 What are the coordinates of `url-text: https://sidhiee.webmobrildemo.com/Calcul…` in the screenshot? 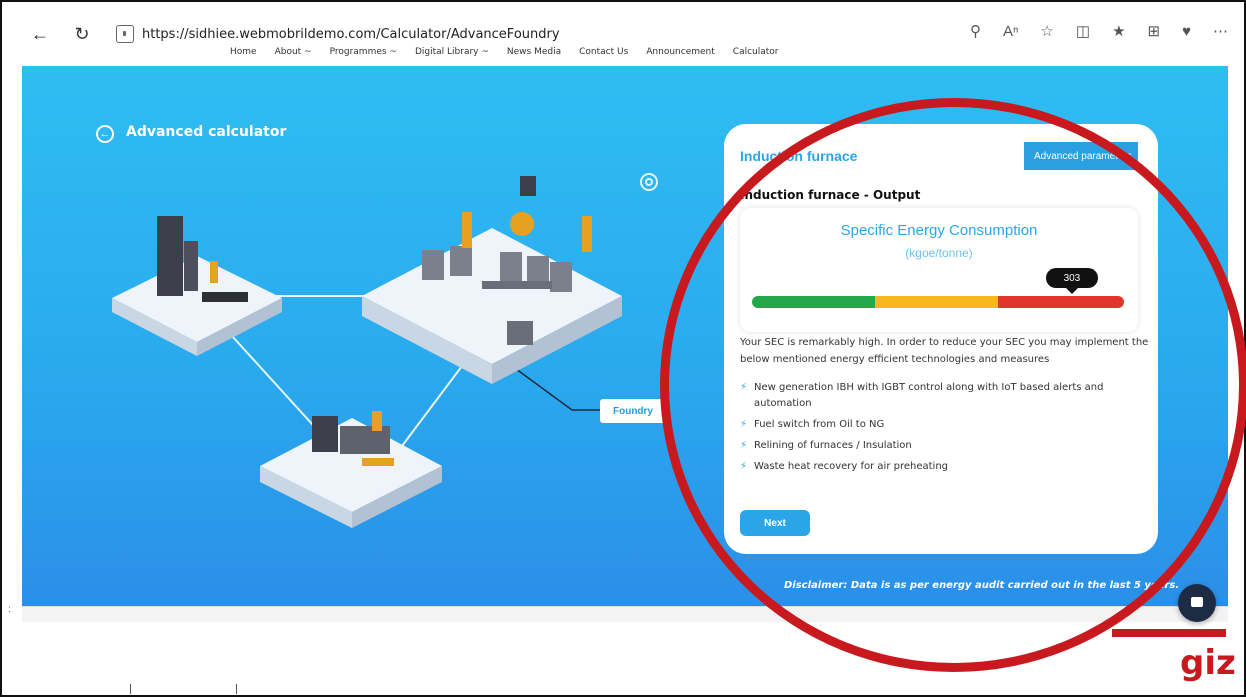 It's located at (351, 34).